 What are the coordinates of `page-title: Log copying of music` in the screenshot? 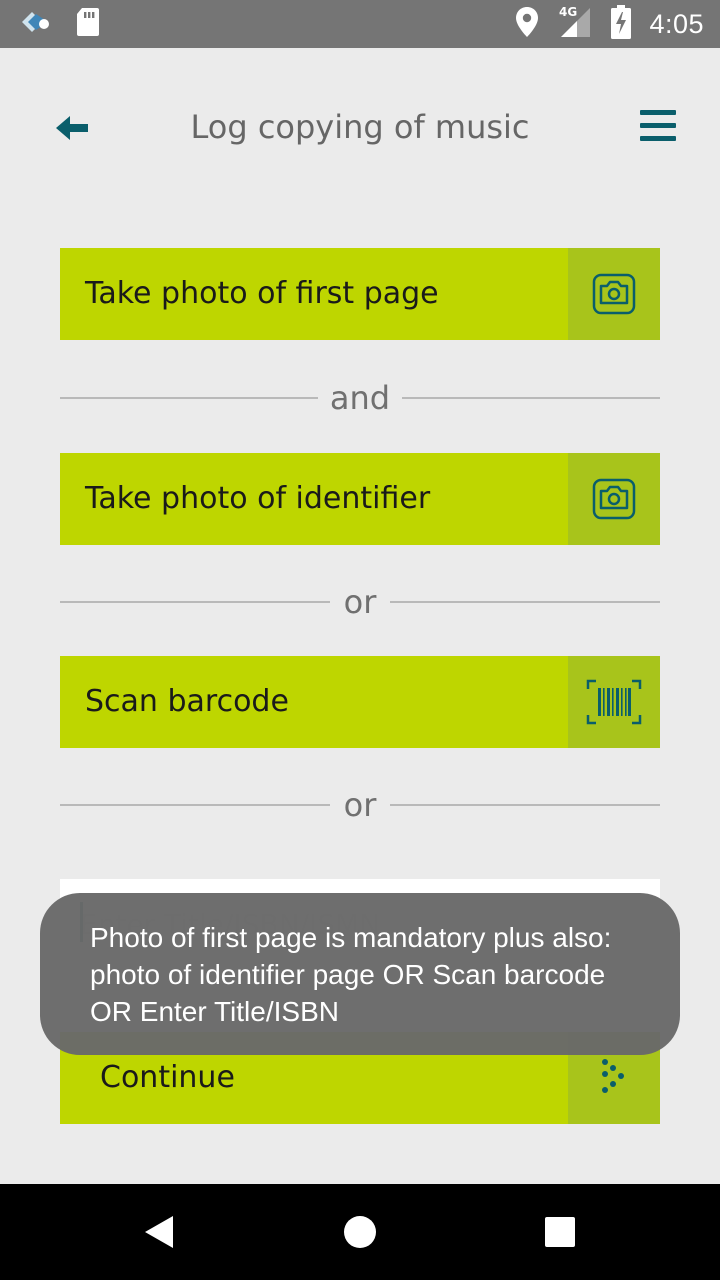 It's located at (360, 127).